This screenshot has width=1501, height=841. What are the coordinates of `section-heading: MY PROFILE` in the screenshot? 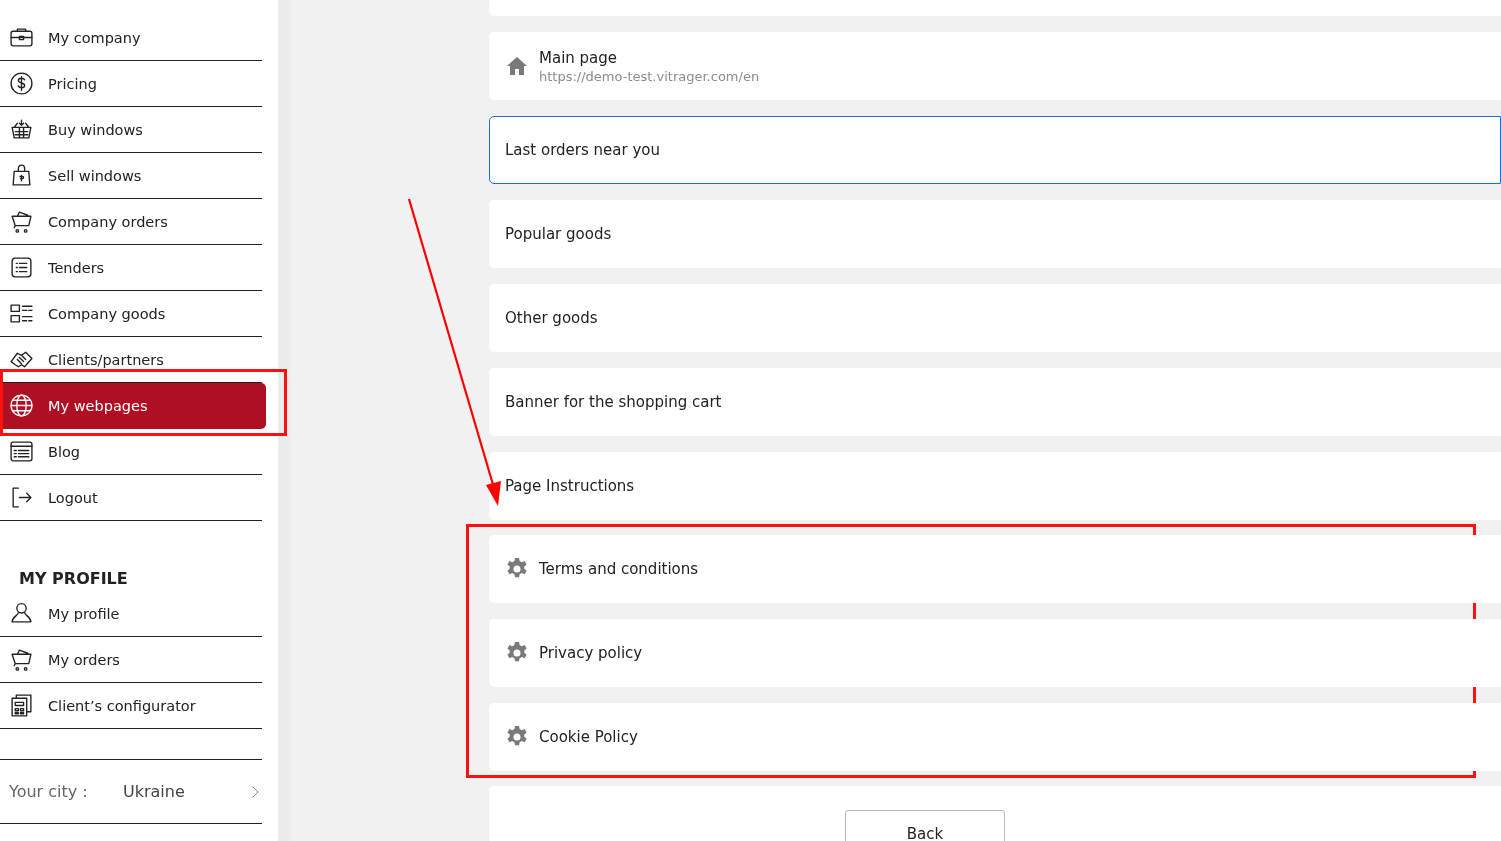 It's located at (73, 579).